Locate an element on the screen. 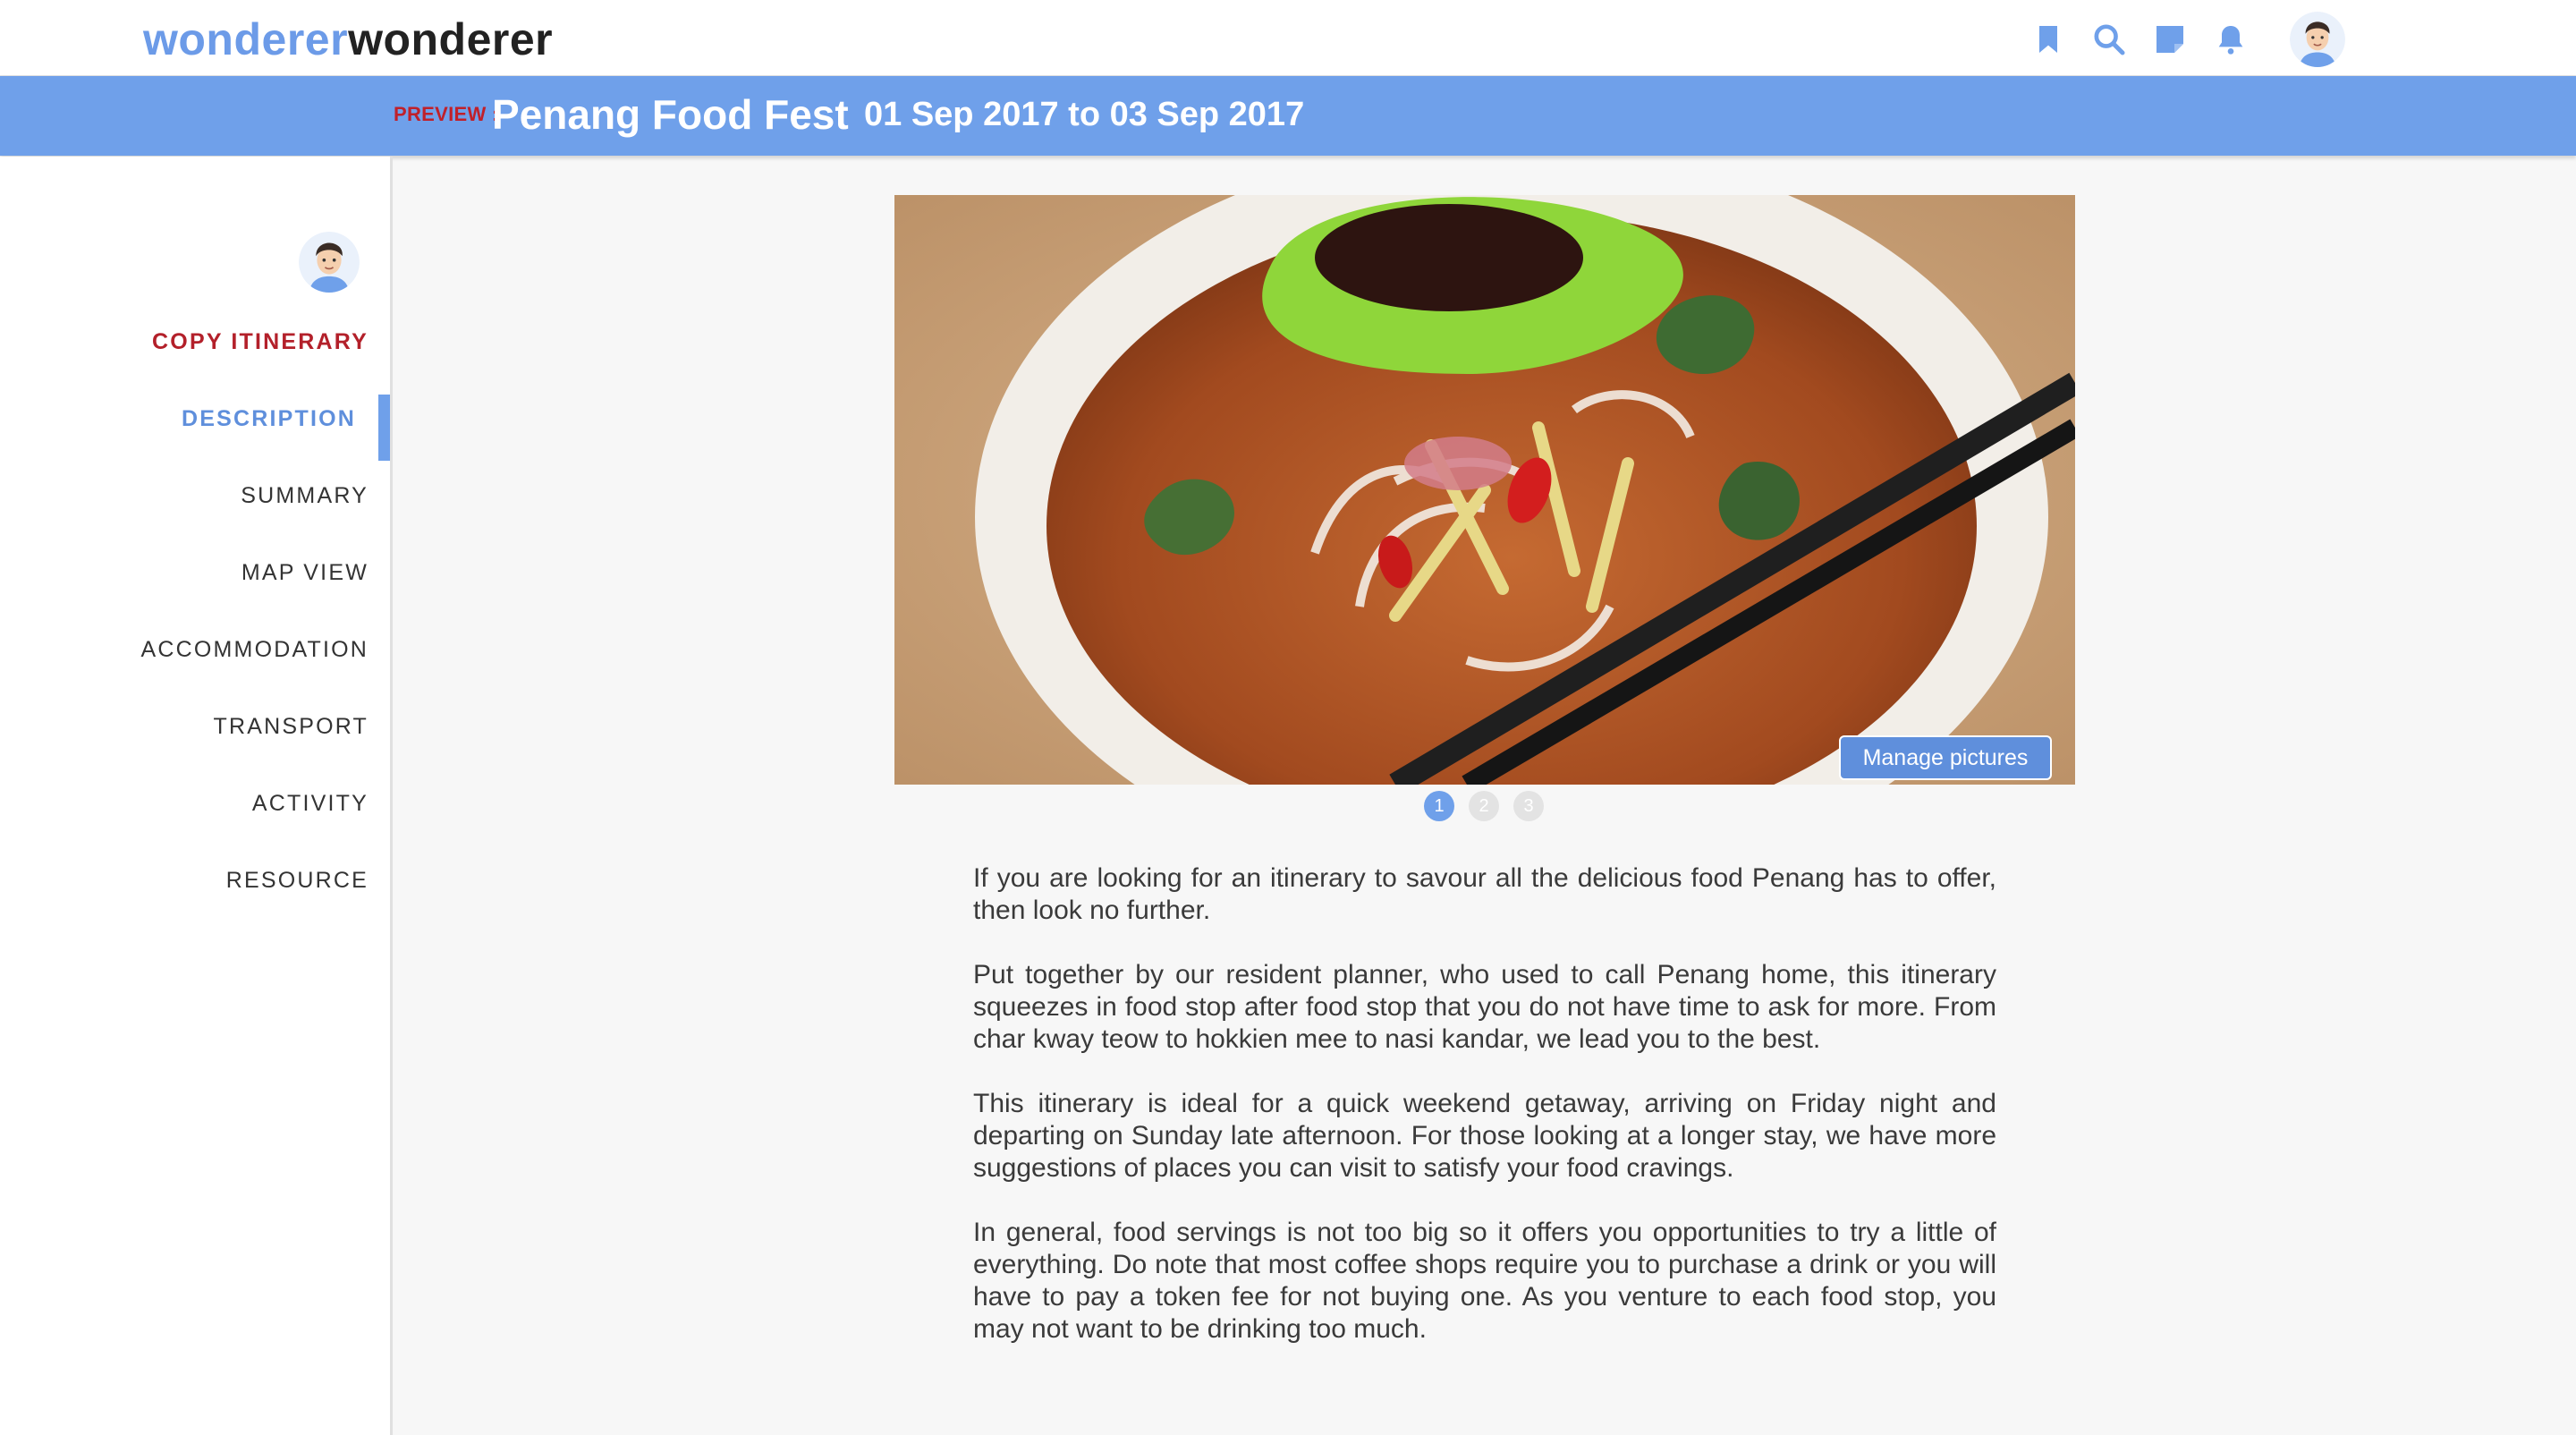 This screenshot has width=2576, height=1435. top-icon-group is located at coordinates (2178, 39).